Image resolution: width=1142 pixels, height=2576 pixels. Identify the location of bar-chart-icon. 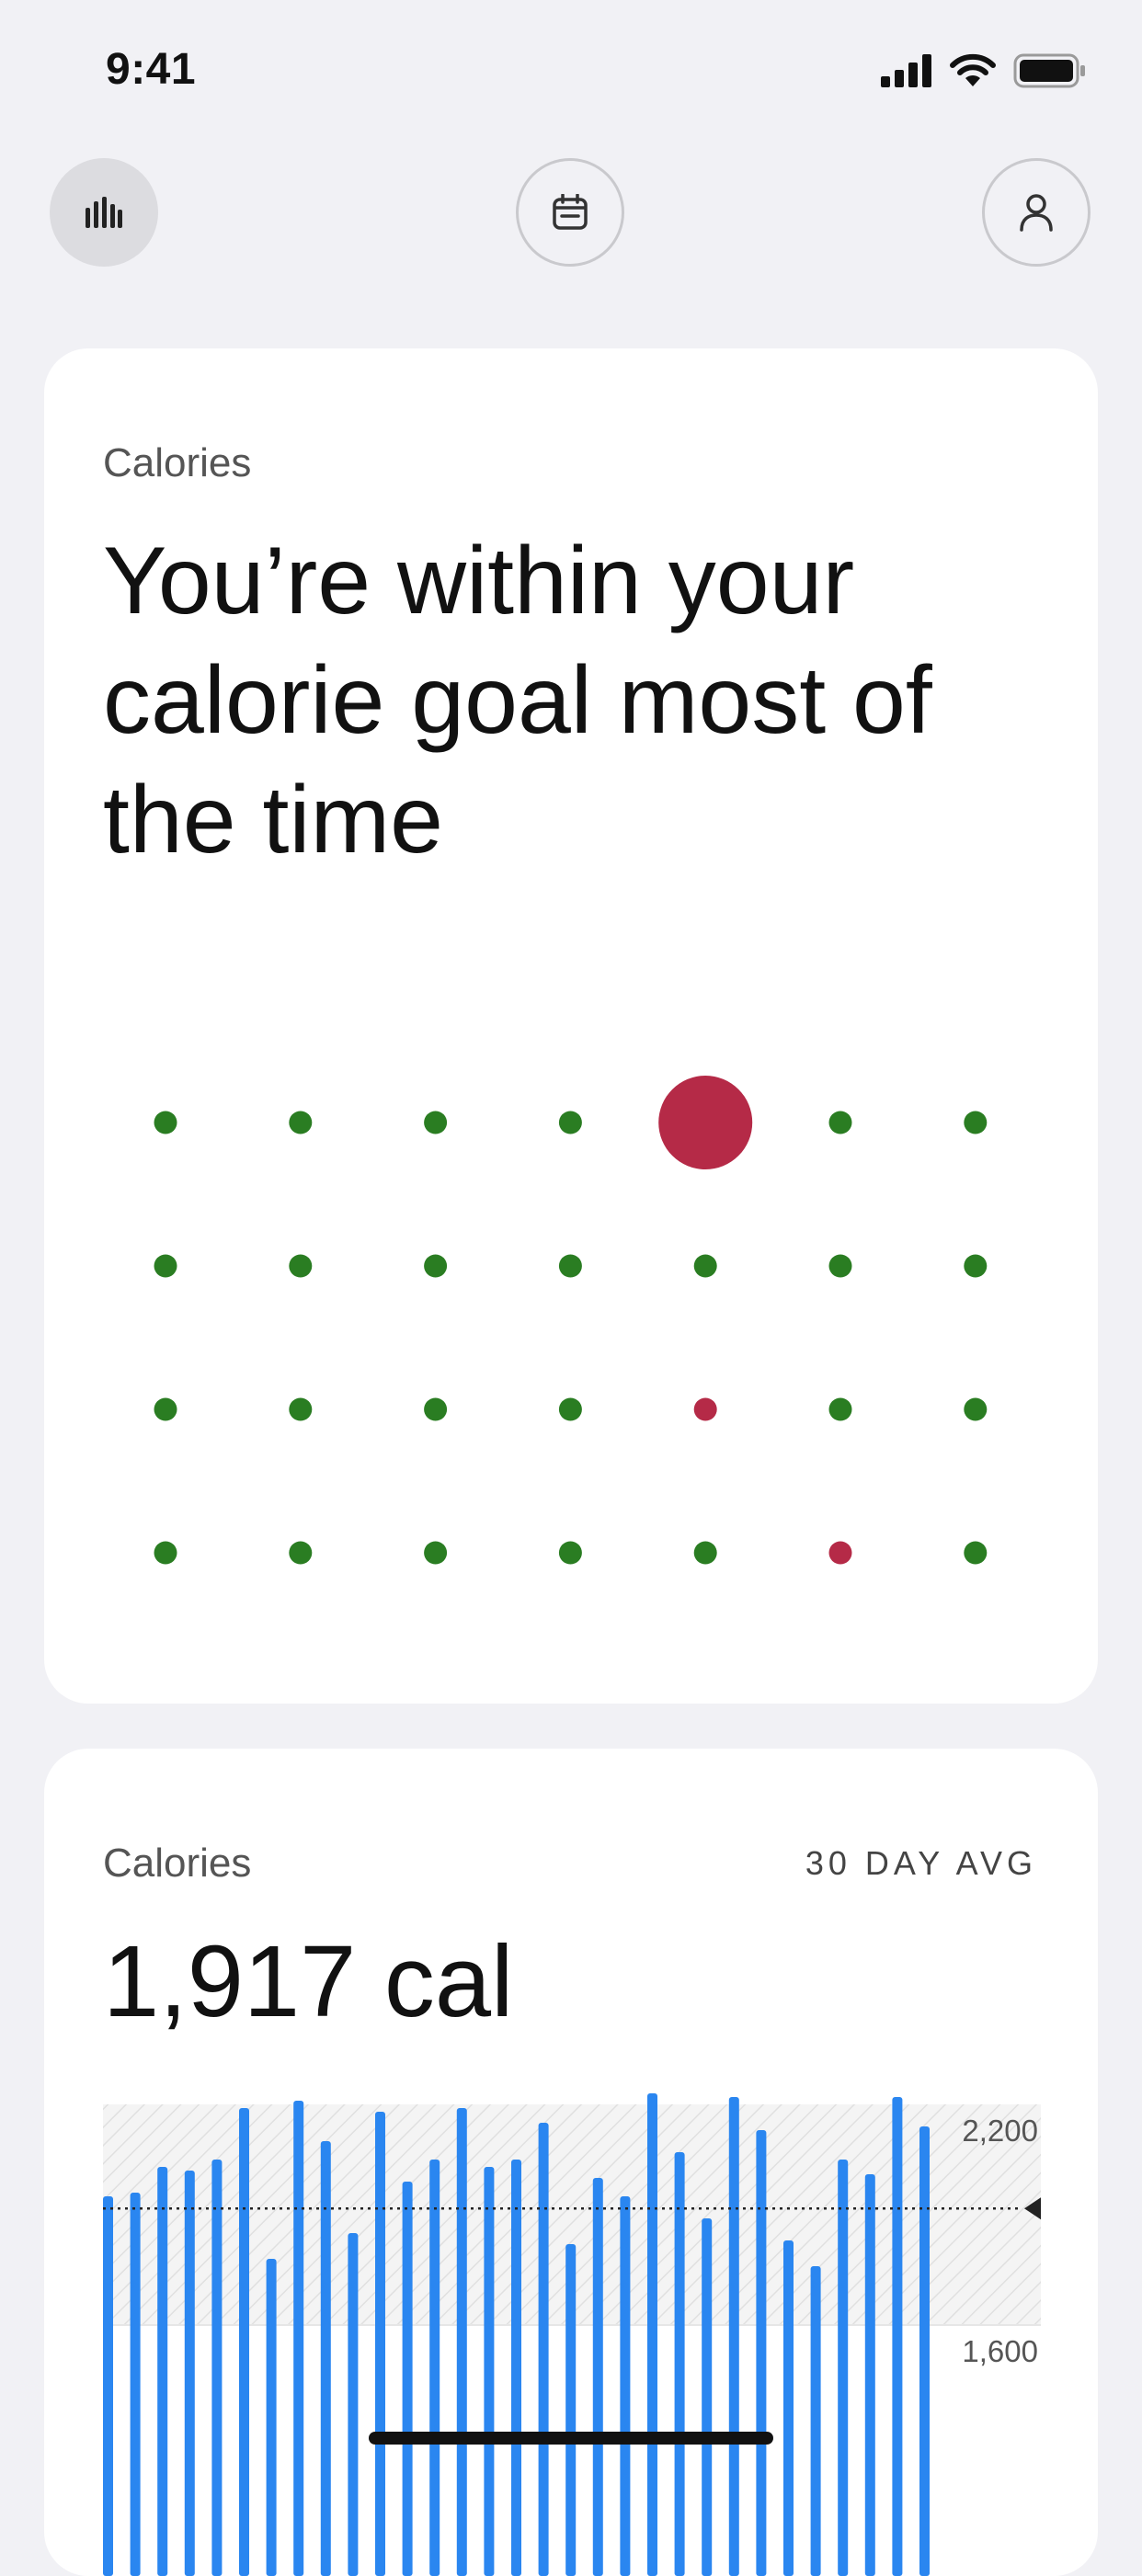
(104, 212).